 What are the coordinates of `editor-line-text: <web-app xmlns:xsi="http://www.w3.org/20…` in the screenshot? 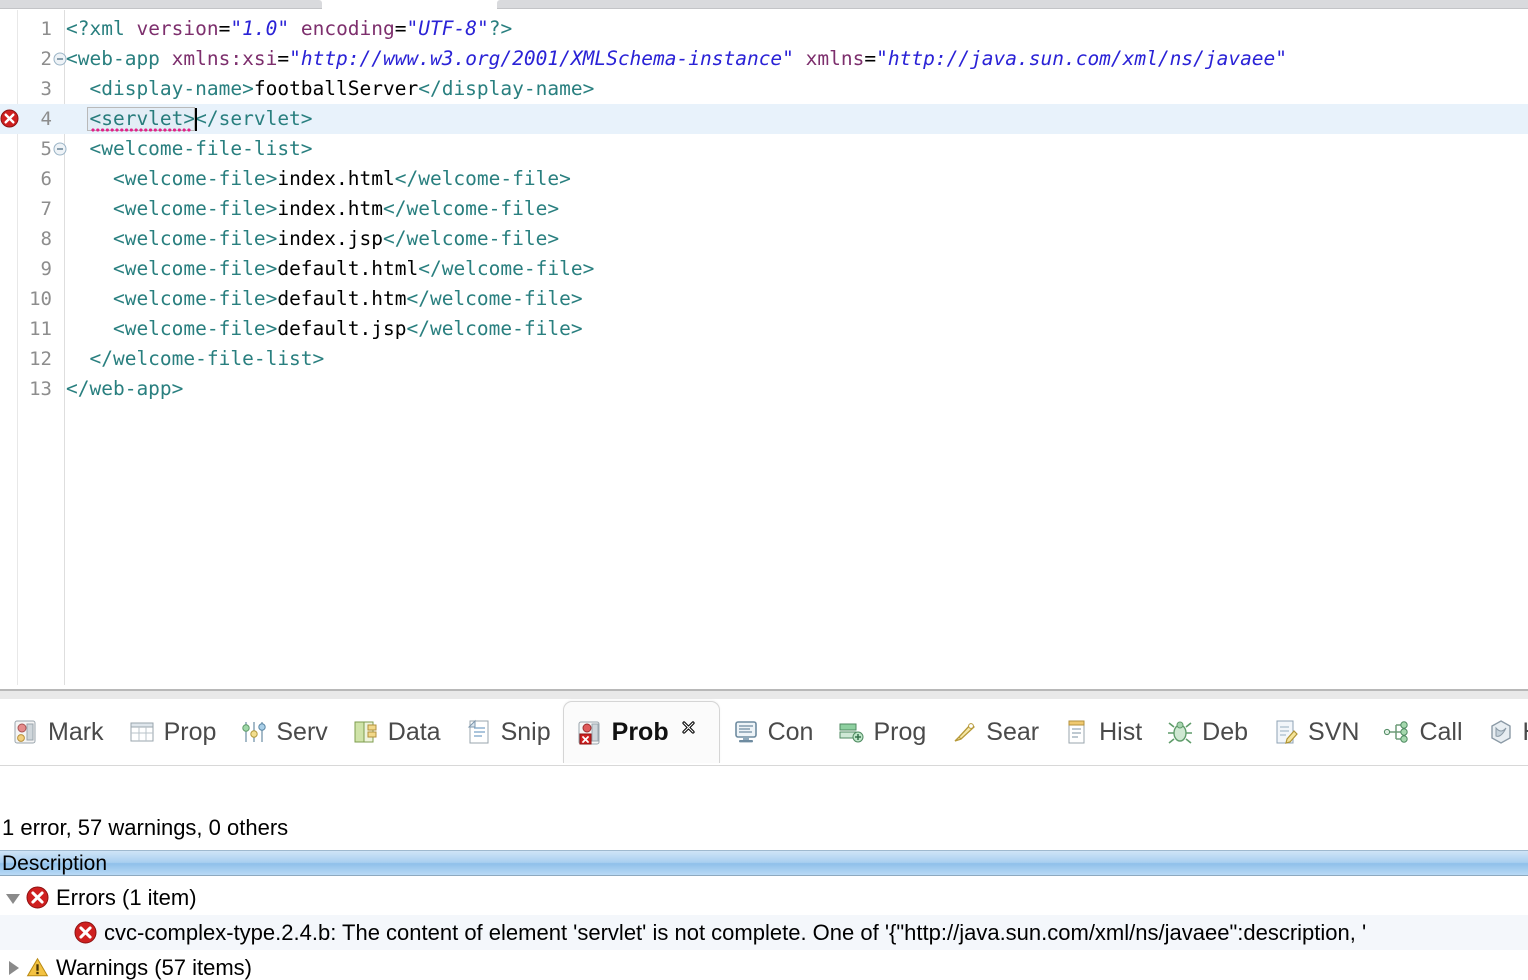 It's located at (677, 58).